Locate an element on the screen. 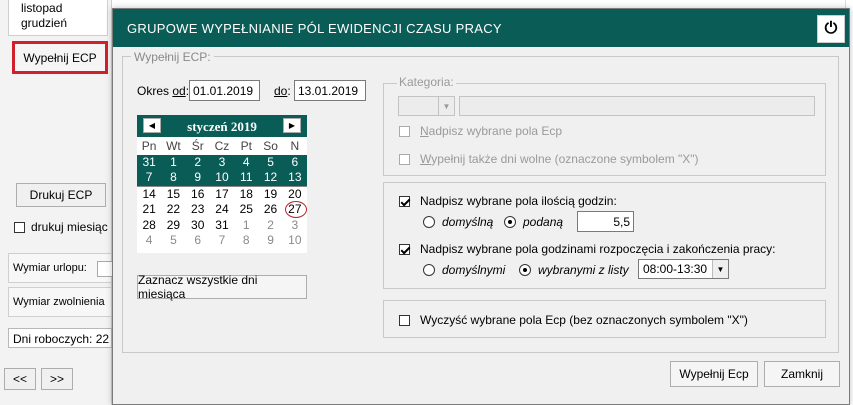 The width and height of the screenshot is (853, 405). times-select: 08:00-13:30 ▼ is located at coordinates (683, 269).